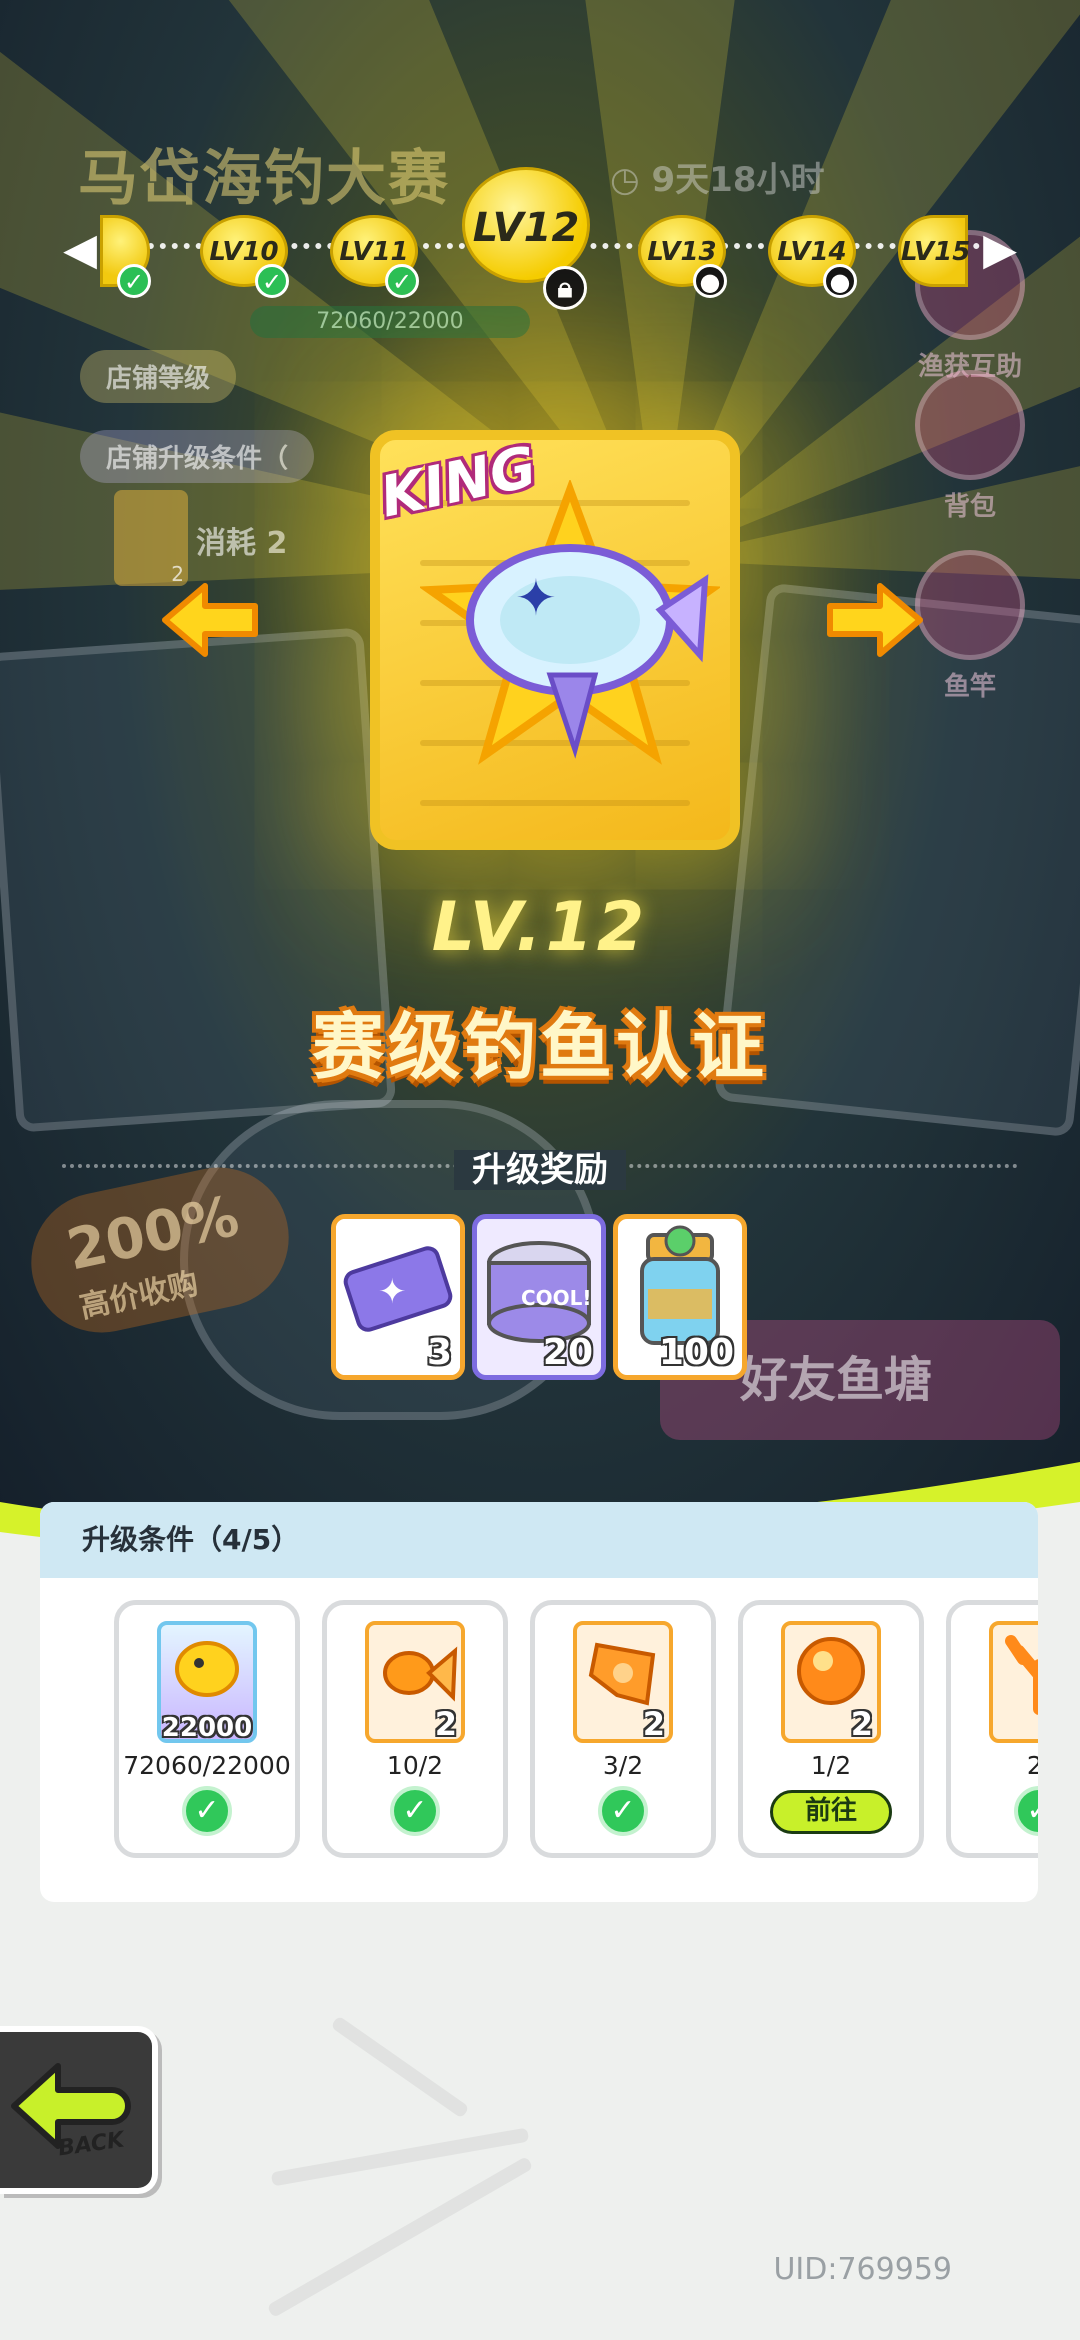  I want to click on certificate-title: 赛级钓鱼认证, so click(539, 1047).